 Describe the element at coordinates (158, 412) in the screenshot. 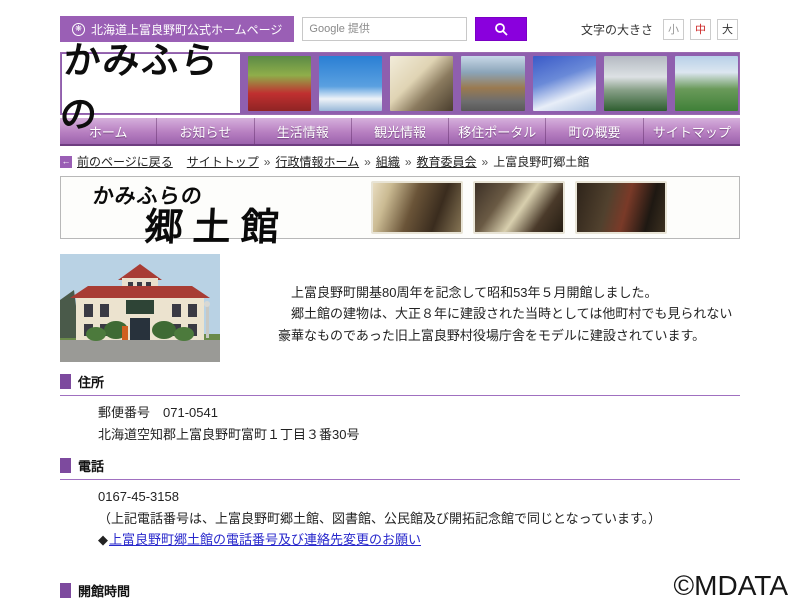

I see `postal-code: 郵便番号 071-0541` at that location.